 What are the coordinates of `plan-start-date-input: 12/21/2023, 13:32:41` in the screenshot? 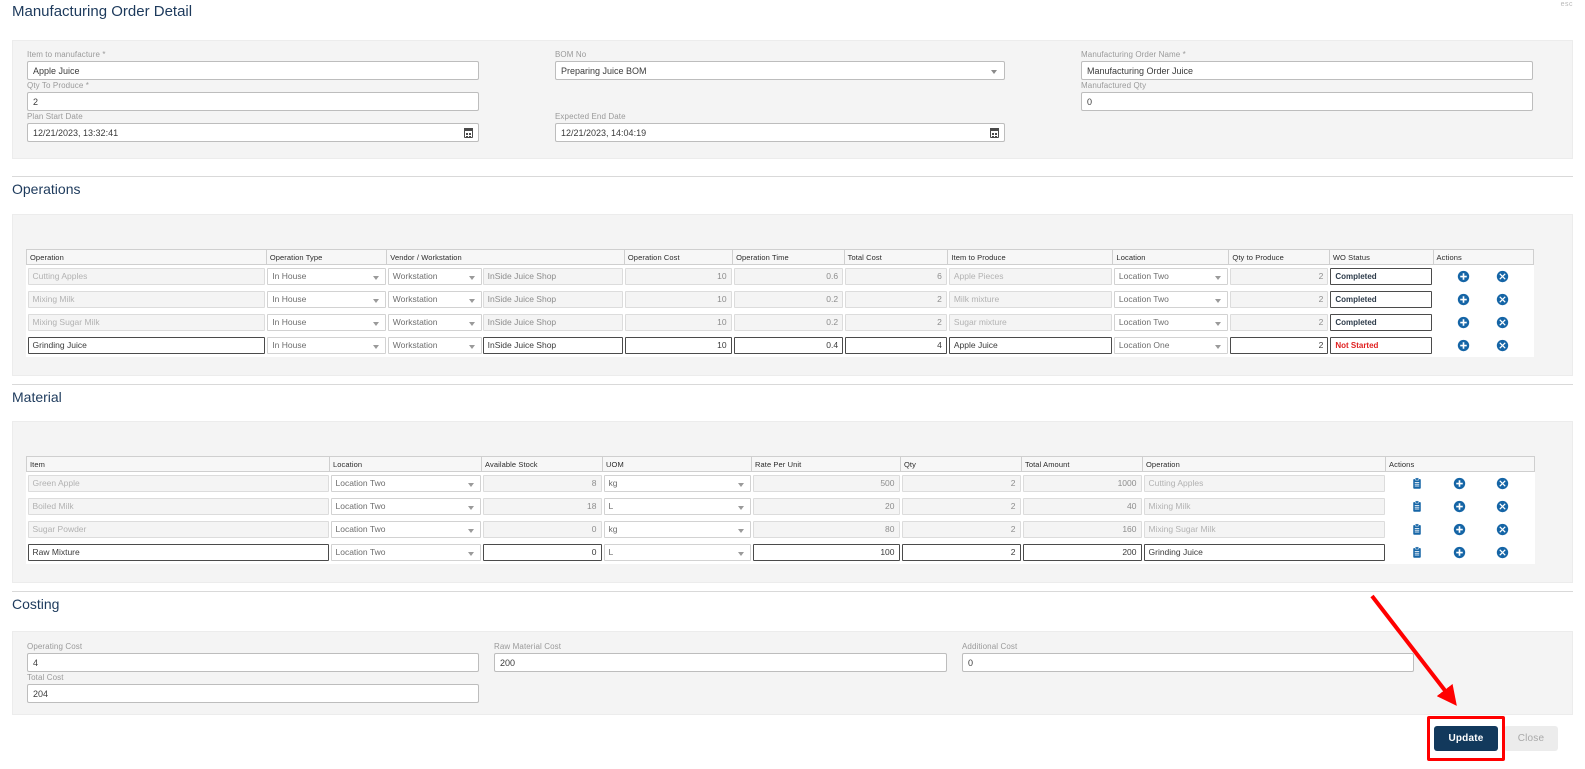 It's located at (253, 132).